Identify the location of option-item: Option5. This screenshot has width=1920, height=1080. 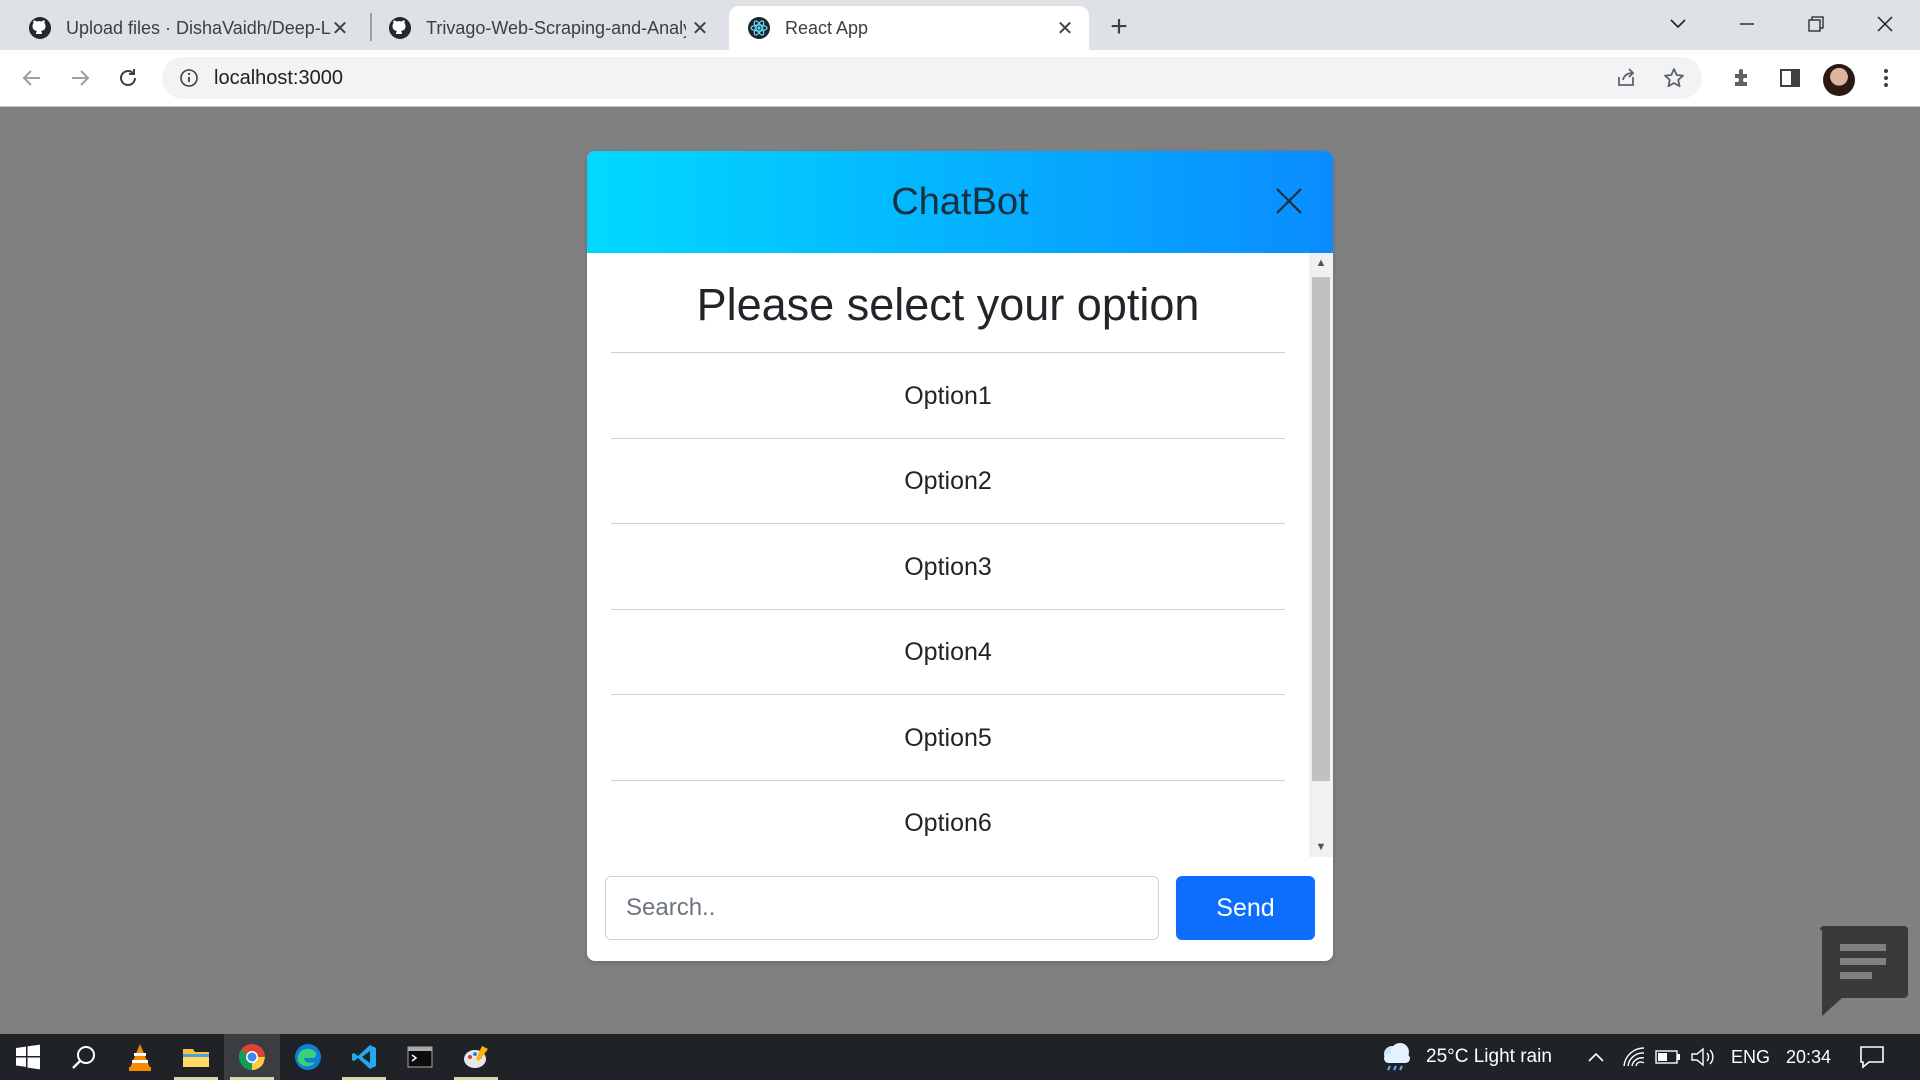
(948, 738).